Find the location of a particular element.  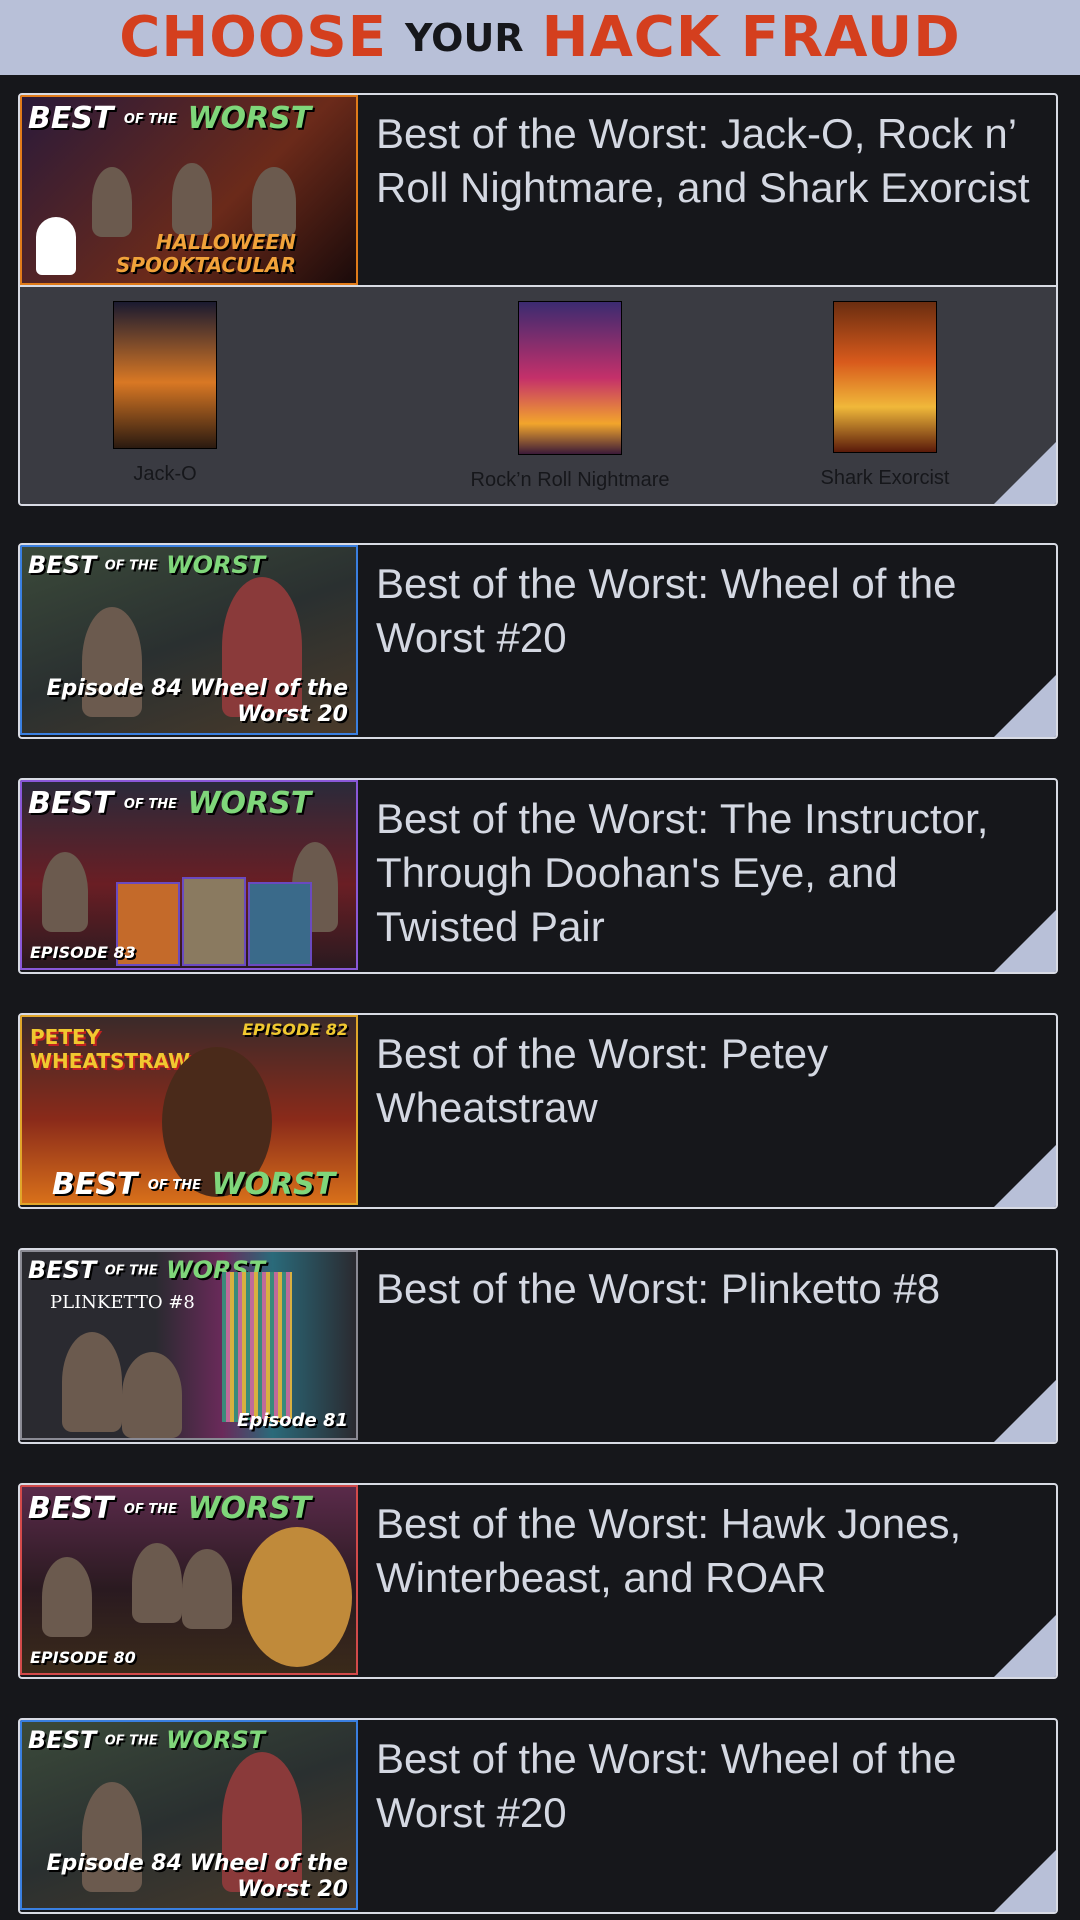

page-header: CHOOSE YOUR HACK FRAUD is located at coordinates (540, 37).